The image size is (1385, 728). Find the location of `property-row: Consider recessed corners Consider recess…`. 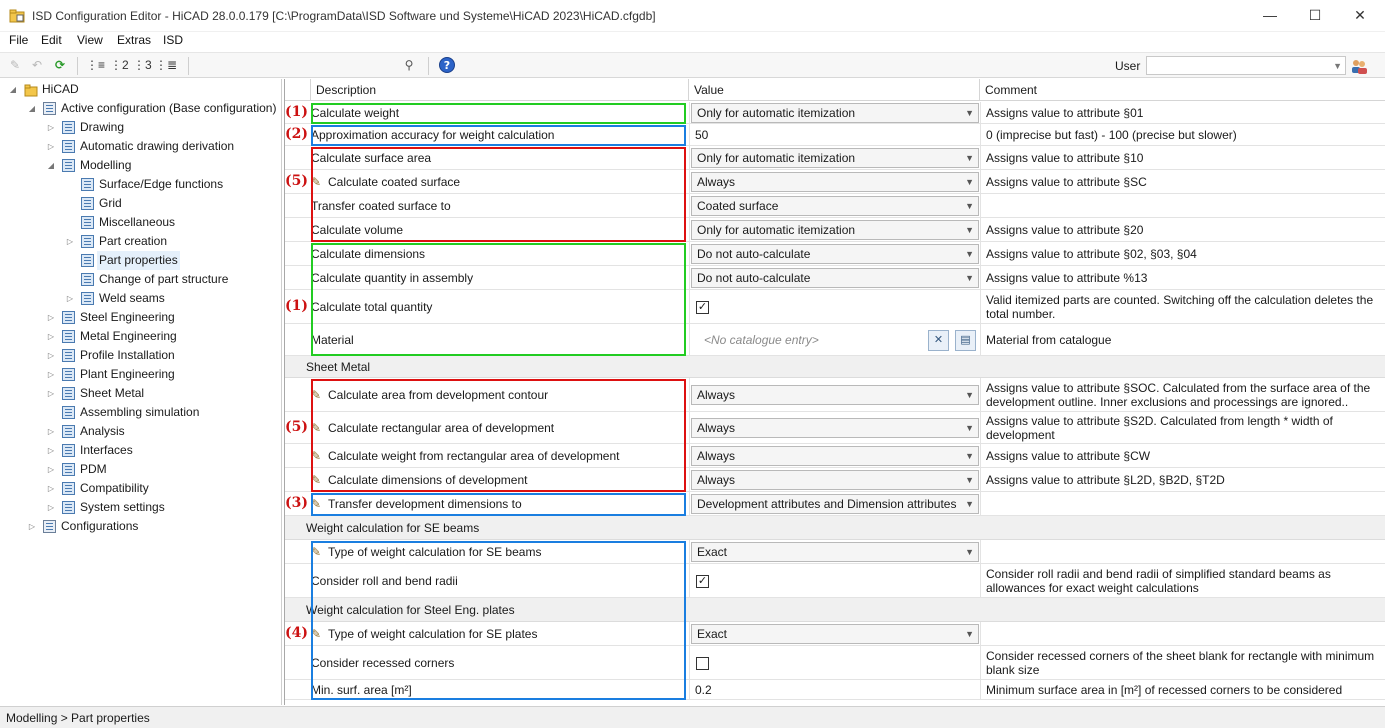

property-row: Consider recessed corners Consider recess… is located at coordinates (835, 663).